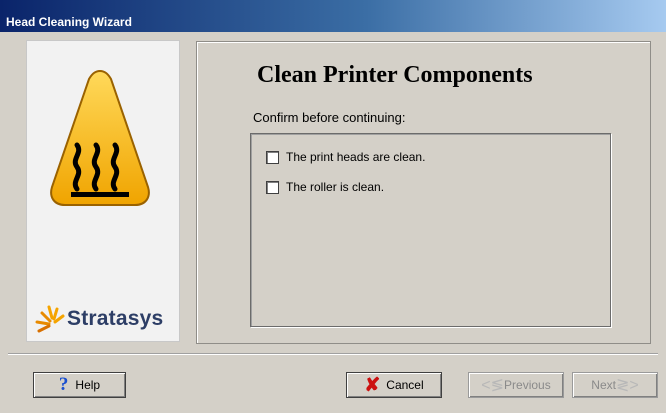 This screenshot has width=666, height=413. Describe the element at coordinates (329, 117) in the screenshot. I see `confirm-prompt: Confirm before continuing:` at that location.